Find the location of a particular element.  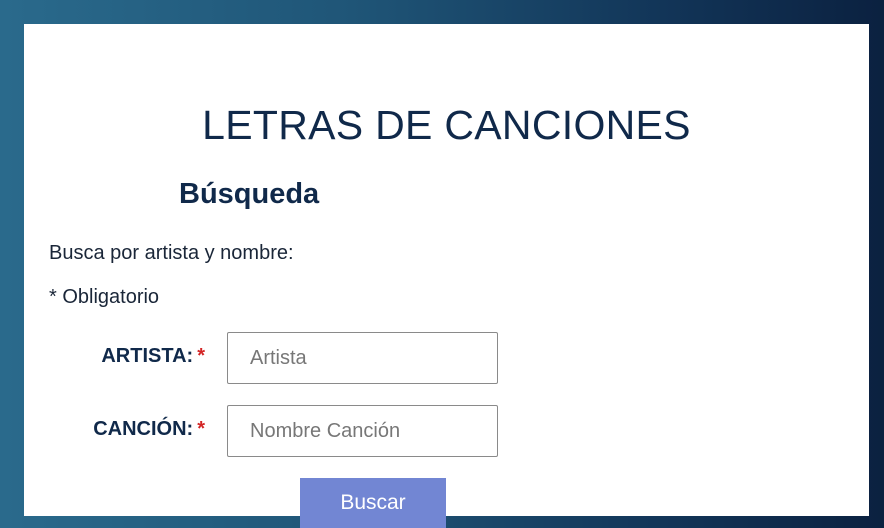

required-note: * Obligatorio is located at coordinates (104, 297).